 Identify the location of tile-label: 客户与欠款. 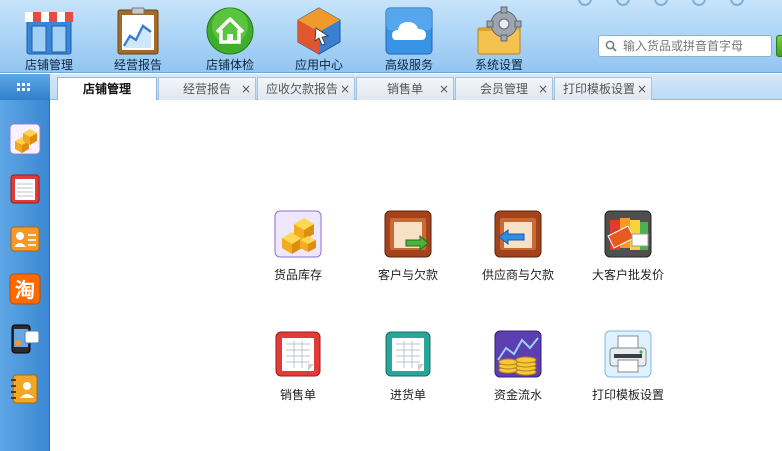
(407, 275).